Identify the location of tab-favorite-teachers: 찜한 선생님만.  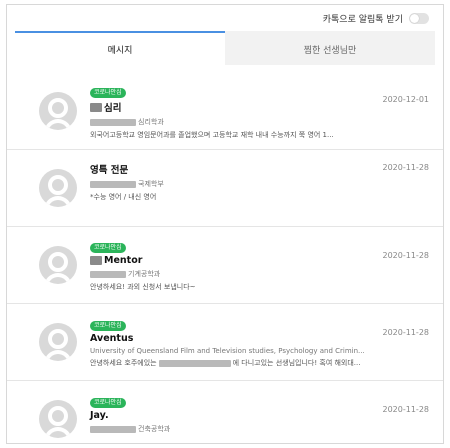
(330, 48).